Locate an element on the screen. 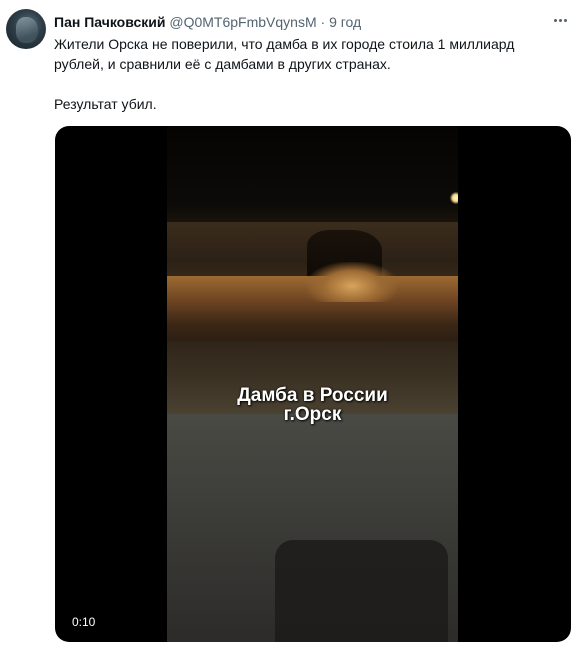  video-caption-line2: г.Орск is located at coordinates (312, 414).